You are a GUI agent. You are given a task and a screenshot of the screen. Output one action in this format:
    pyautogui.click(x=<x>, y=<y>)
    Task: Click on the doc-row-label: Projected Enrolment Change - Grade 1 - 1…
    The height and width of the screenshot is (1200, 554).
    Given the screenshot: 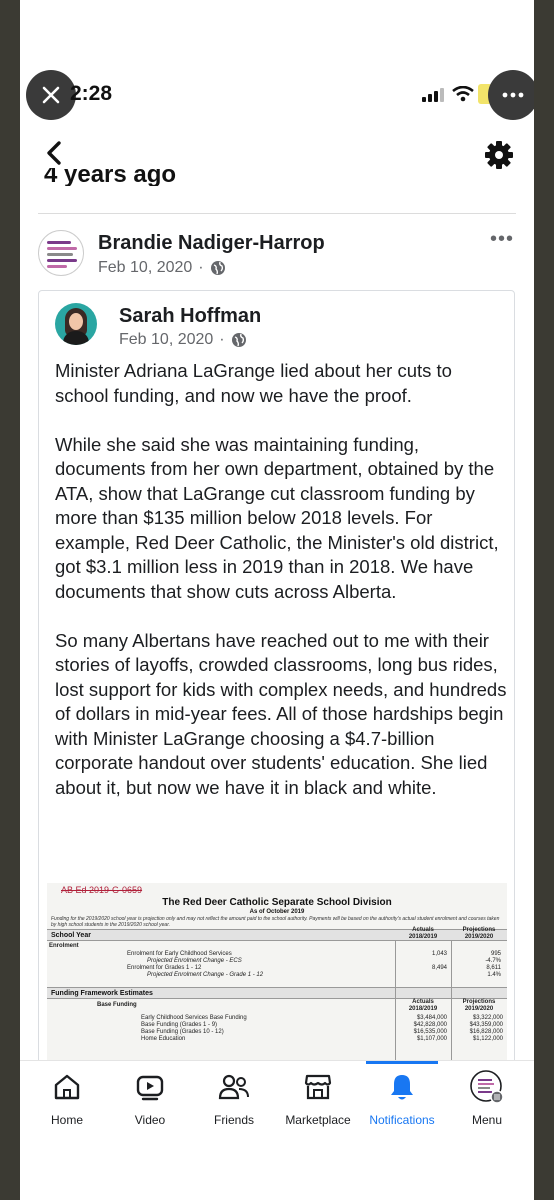 What is the action you would take?
    pyautogui.click(x=205, y=975)
    